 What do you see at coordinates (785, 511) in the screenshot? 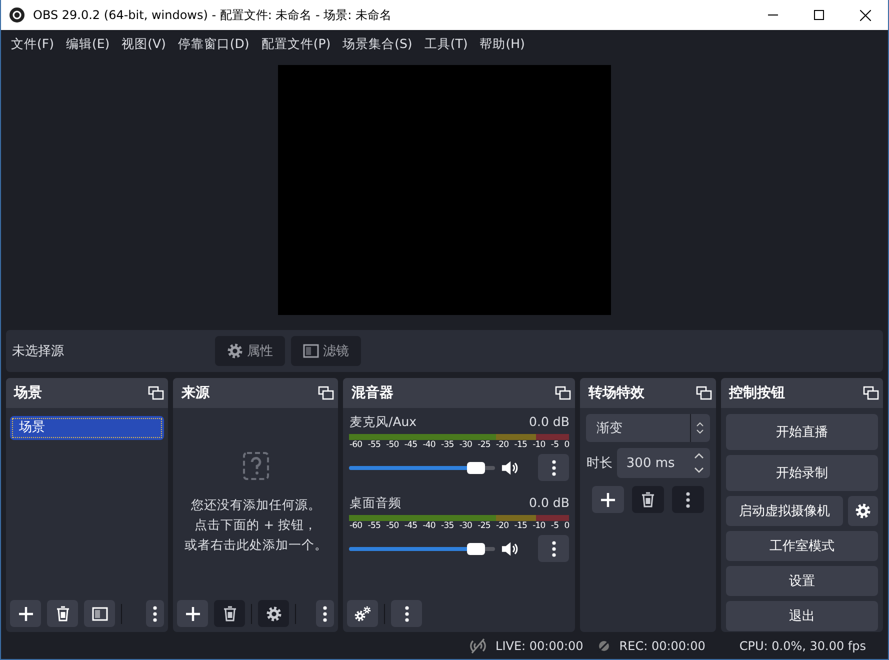
I see `control-button: 启动虚拟摄像机` at bounding box center [785, 511].